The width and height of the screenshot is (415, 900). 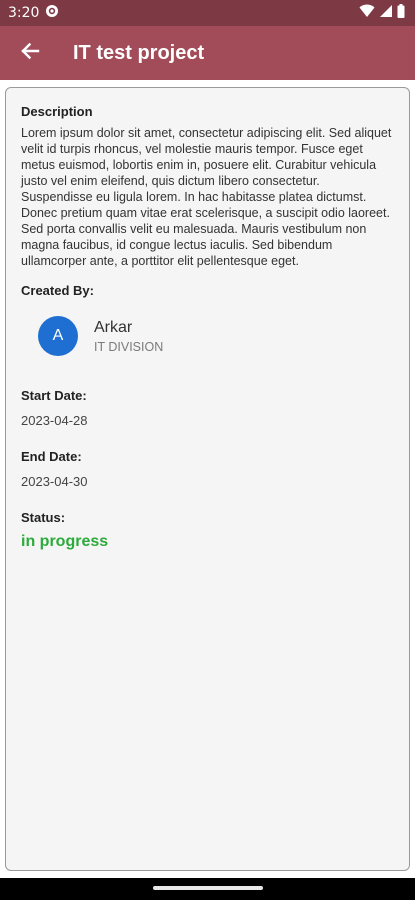 I want to click on app-bar: IT test project, so click(x=207, y=53).